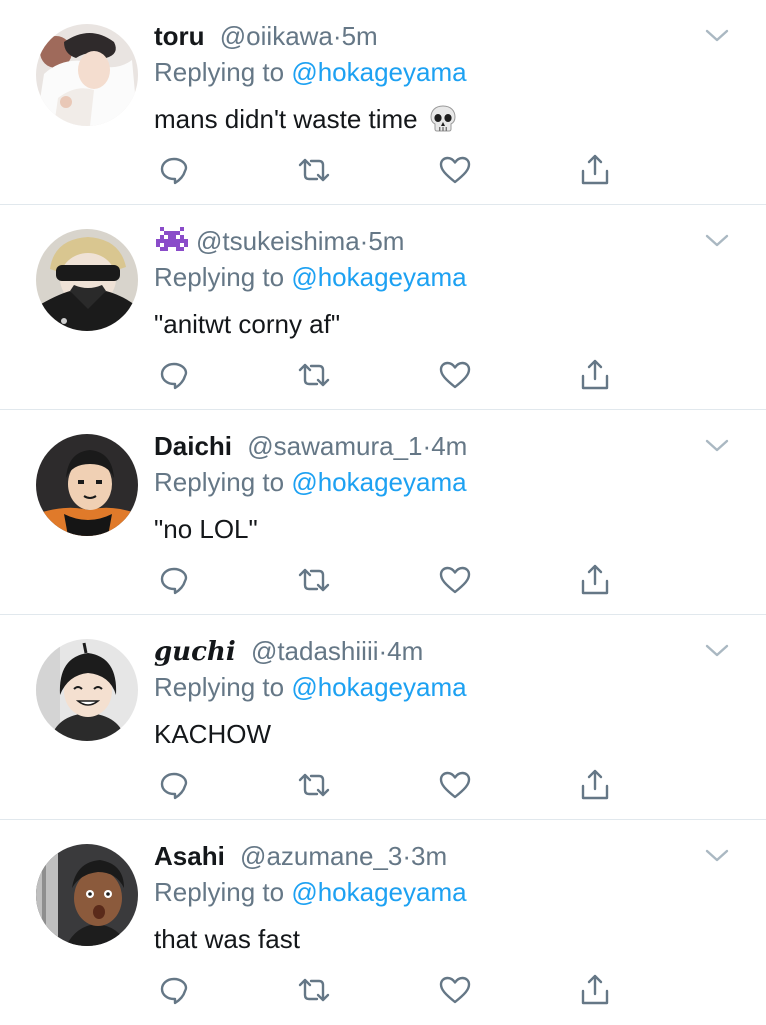  Describe the element at coordinates (193, 446) in the screenshot. I see `display-name: Daichi` at that location.